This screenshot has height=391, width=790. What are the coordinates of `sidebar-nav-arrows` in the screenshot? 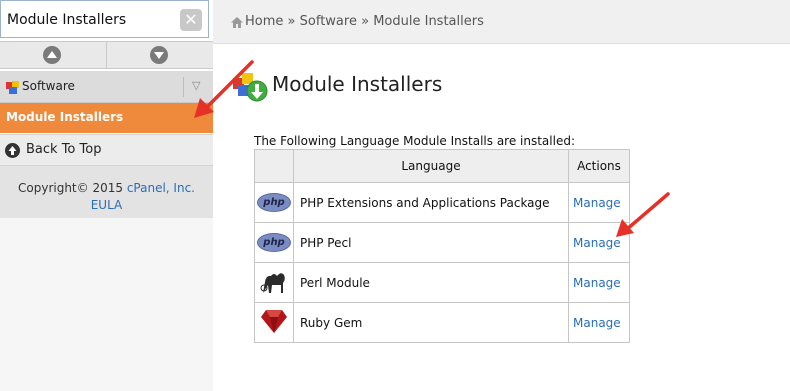 It's located at (106, 55).